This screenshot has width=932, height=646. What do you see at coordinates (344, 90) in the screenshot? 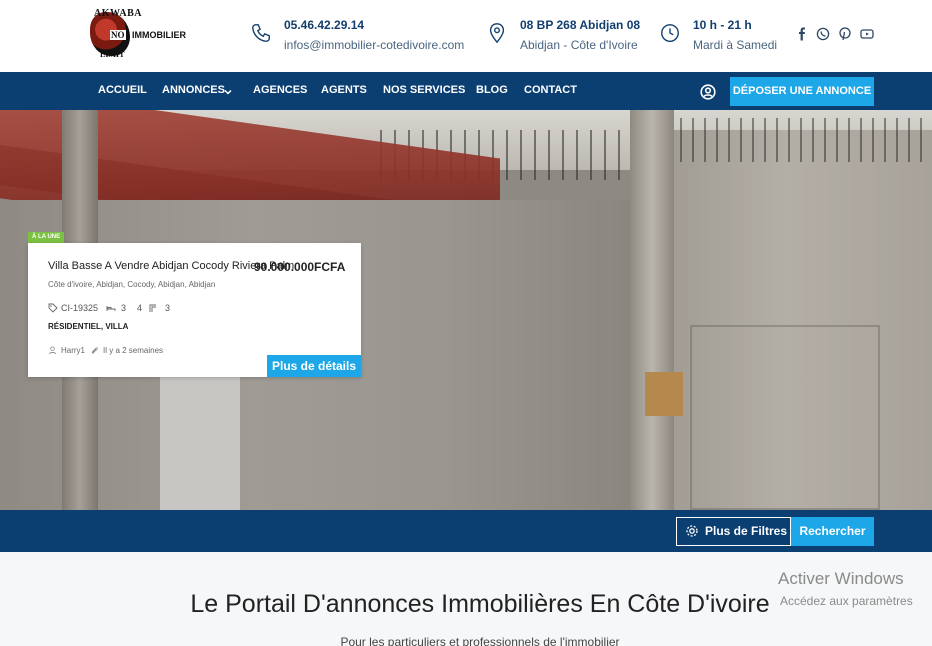
I see `nav-item-agents: Agents` at bounding box center [344, 90].